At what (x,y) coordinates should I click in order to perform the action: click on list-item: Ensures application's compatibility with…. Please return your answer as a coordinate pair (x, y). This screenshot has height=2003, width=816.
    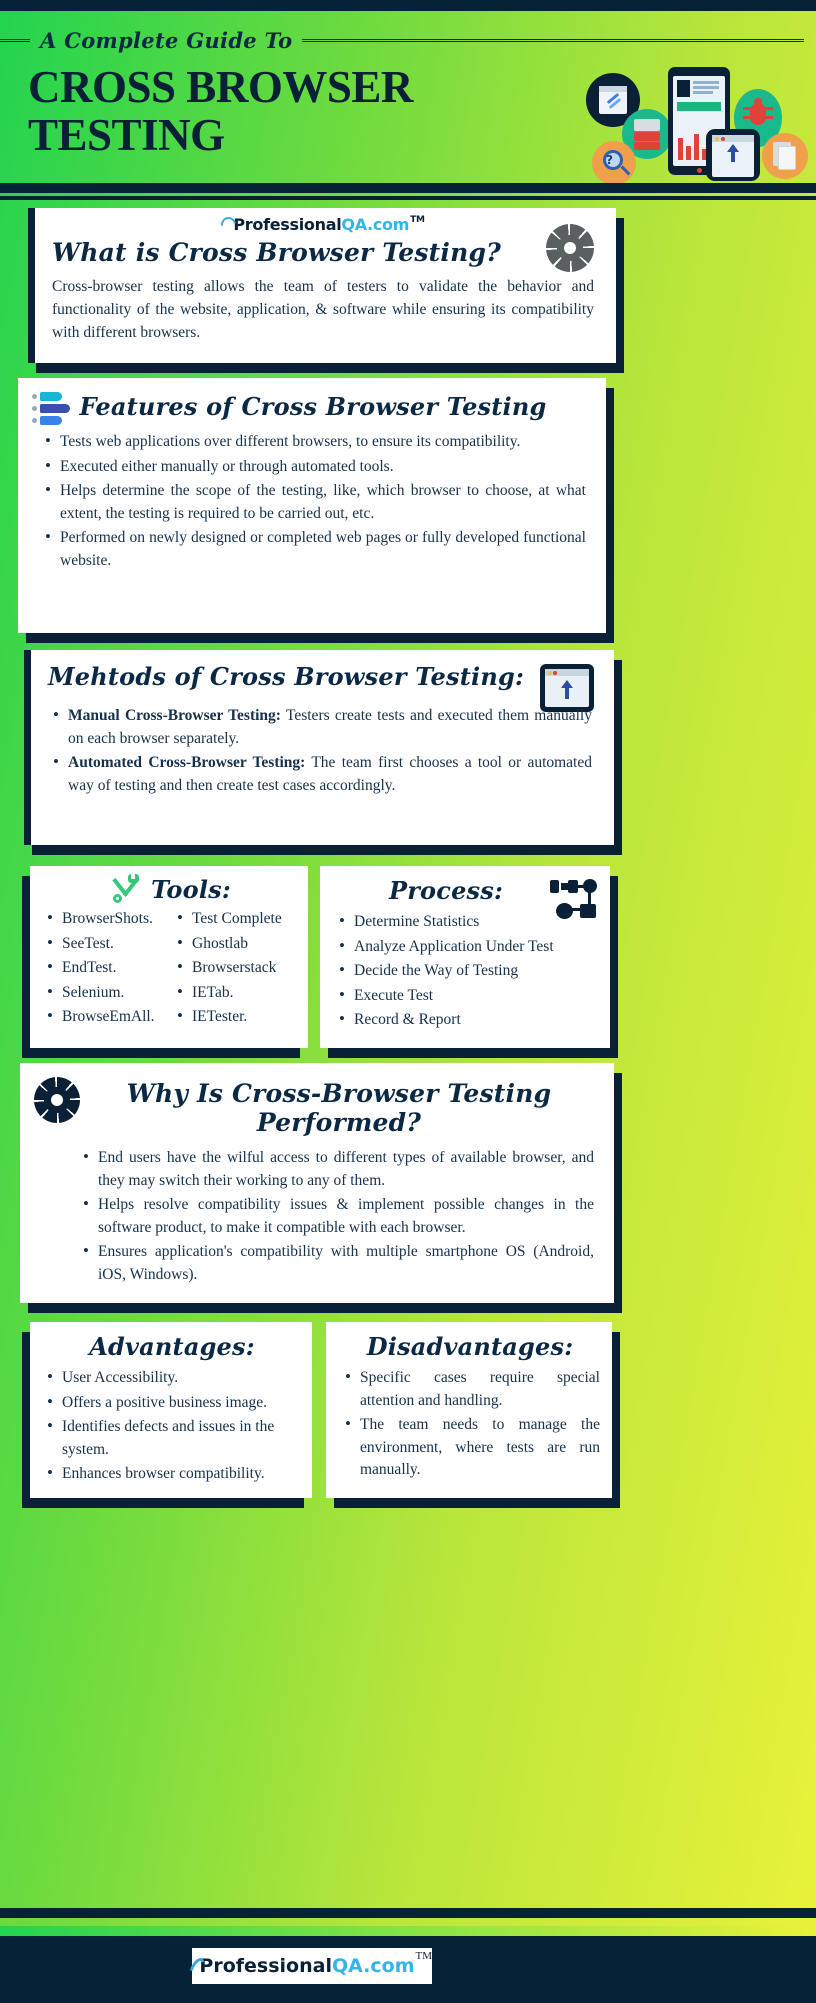
    Looking at the image, I should click on (336, 1263).